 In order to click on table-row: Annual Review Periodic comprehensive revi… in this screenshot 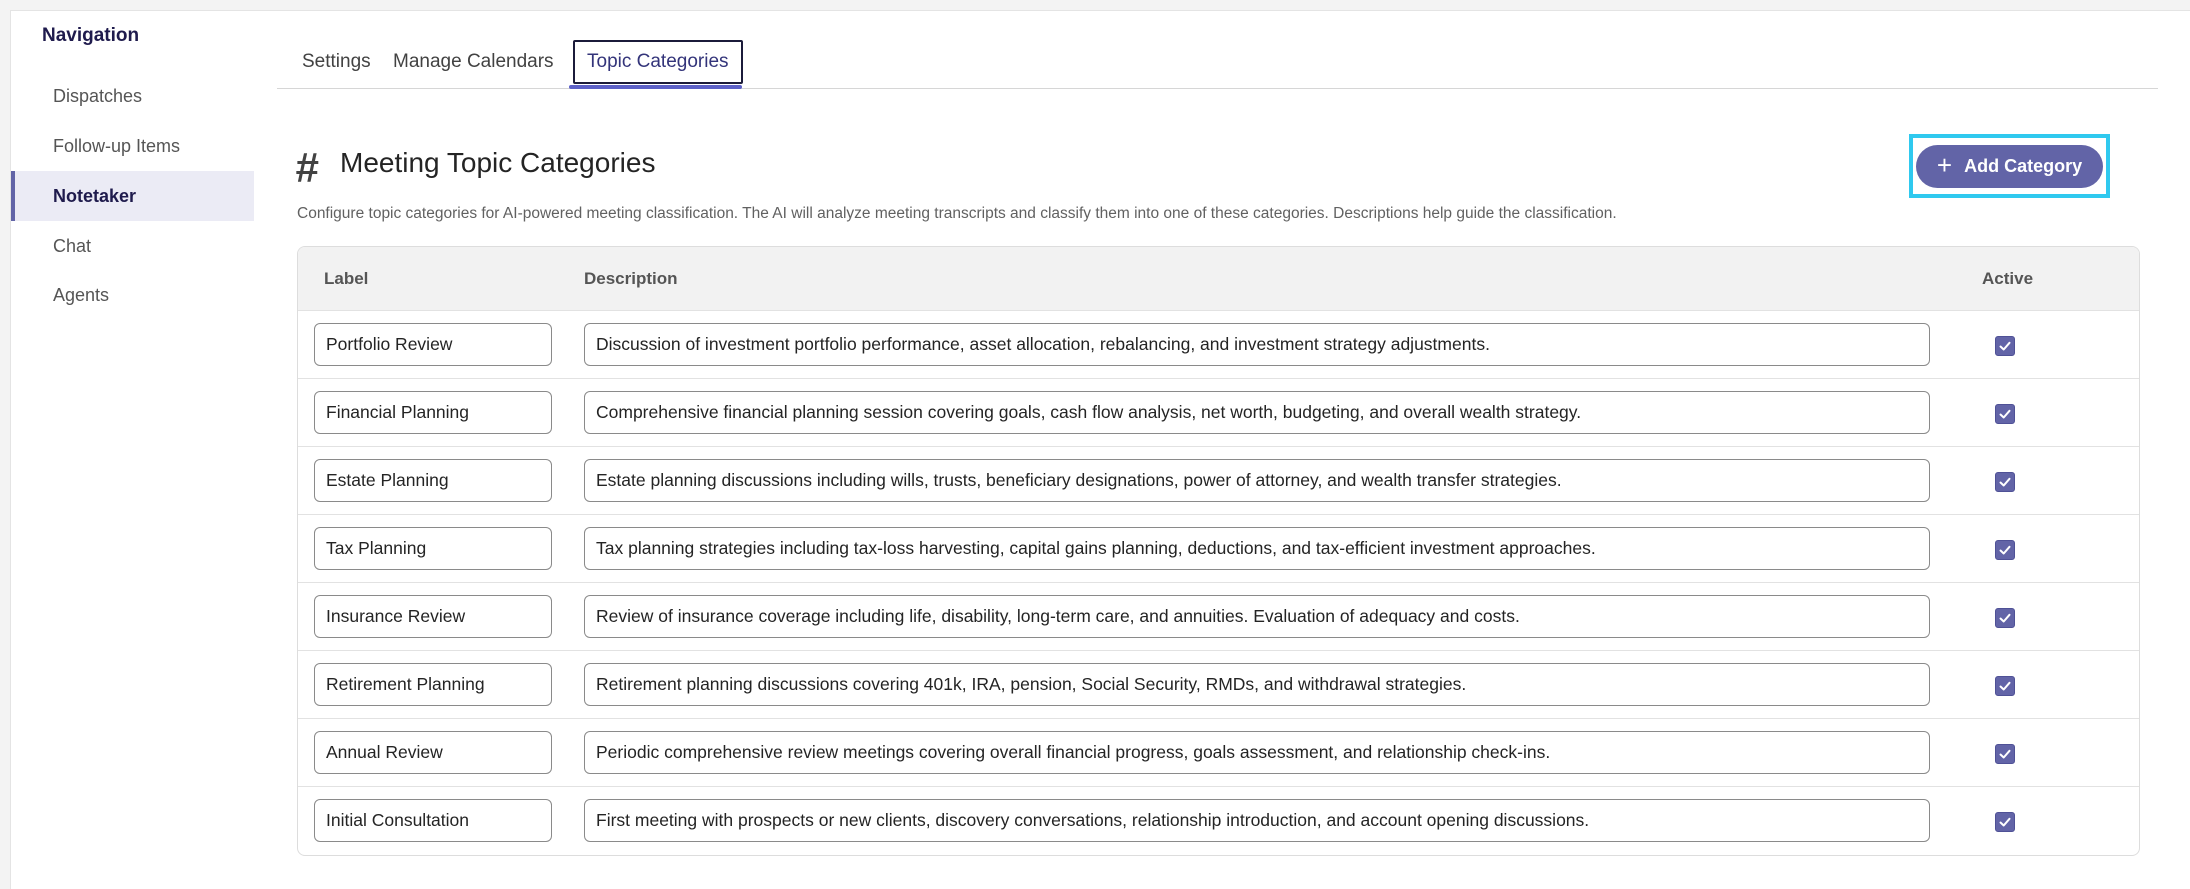, I will do `click(1218, 753)`.